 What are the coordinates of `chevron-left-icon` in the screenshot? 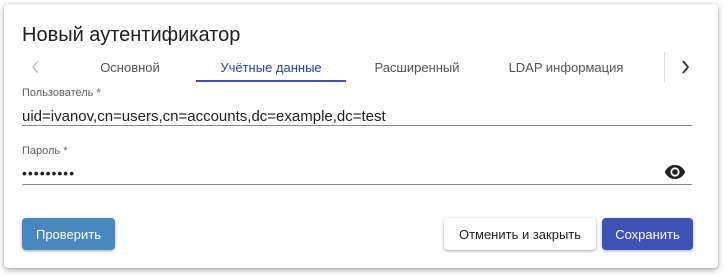 It's located at (35, 67).